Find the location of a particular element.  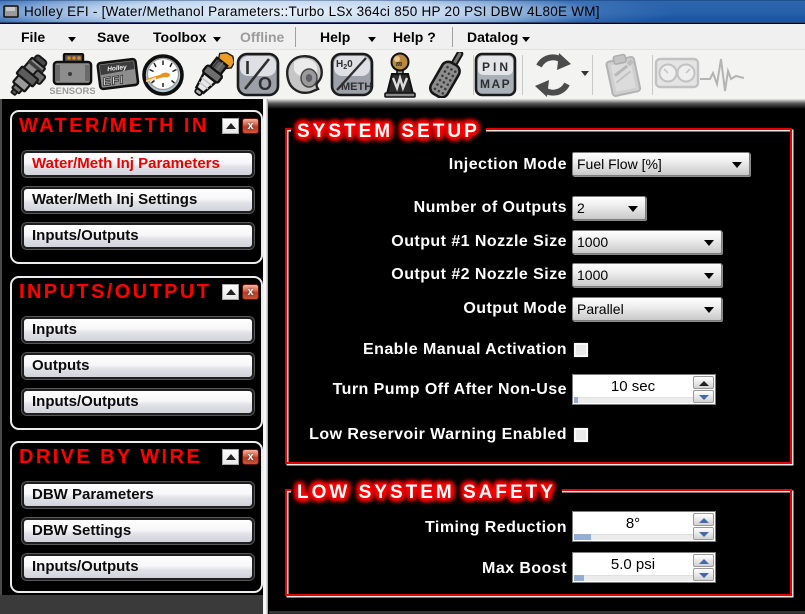

svg-text: PIN is located at coordinates (496, 67).